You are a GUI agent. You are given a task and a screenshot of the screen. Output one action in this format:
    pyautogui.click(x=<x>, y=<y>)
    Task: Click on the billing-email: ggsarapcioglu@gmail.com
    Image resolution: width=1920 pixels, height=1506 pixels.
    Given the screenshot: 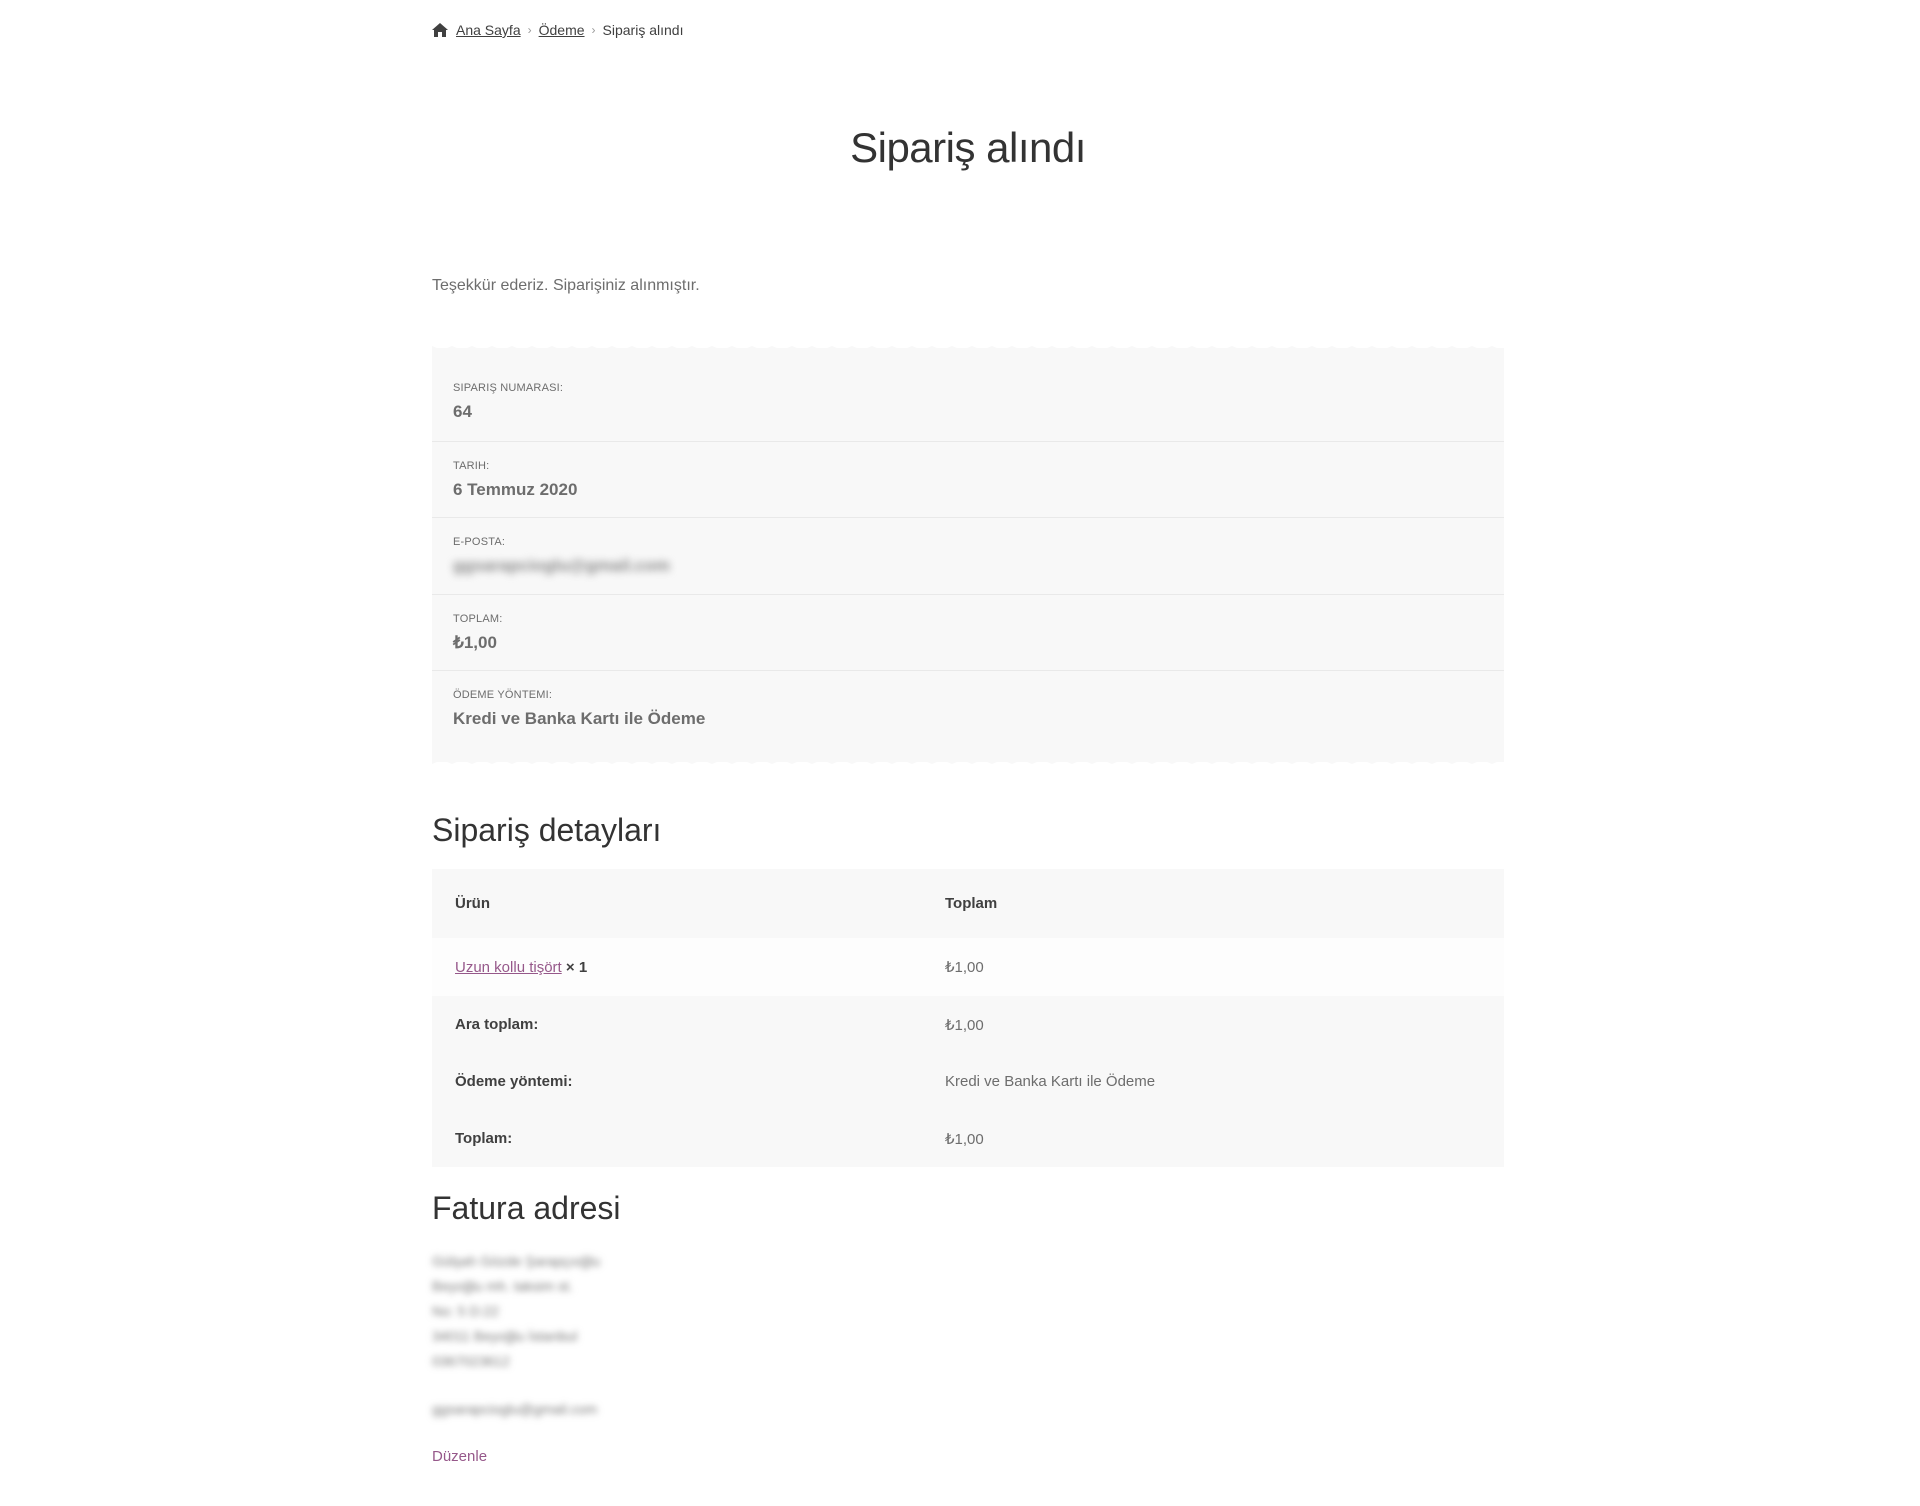 What is the action you would take?
    pyautogui.click(x=515, y=1409)
    